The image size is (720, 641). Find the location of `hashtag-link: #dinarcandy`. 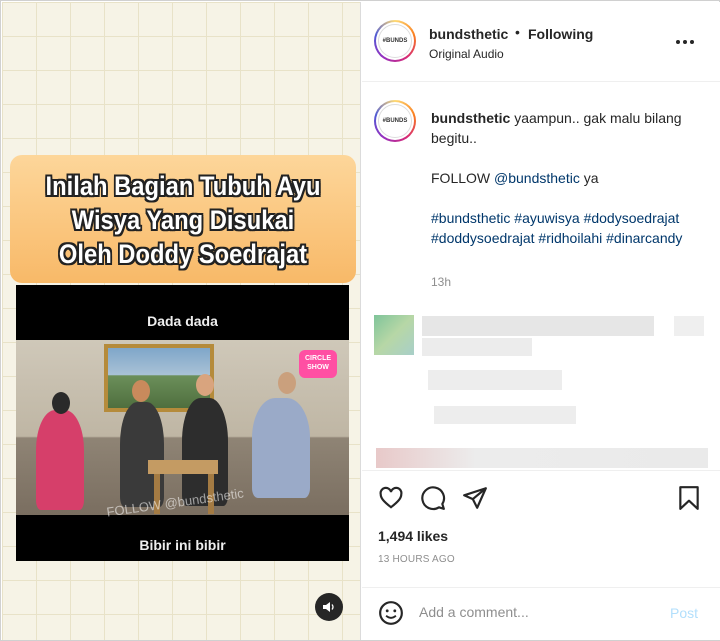

hashtag-link: #dinarcandy is located at coordinates (644, 238).